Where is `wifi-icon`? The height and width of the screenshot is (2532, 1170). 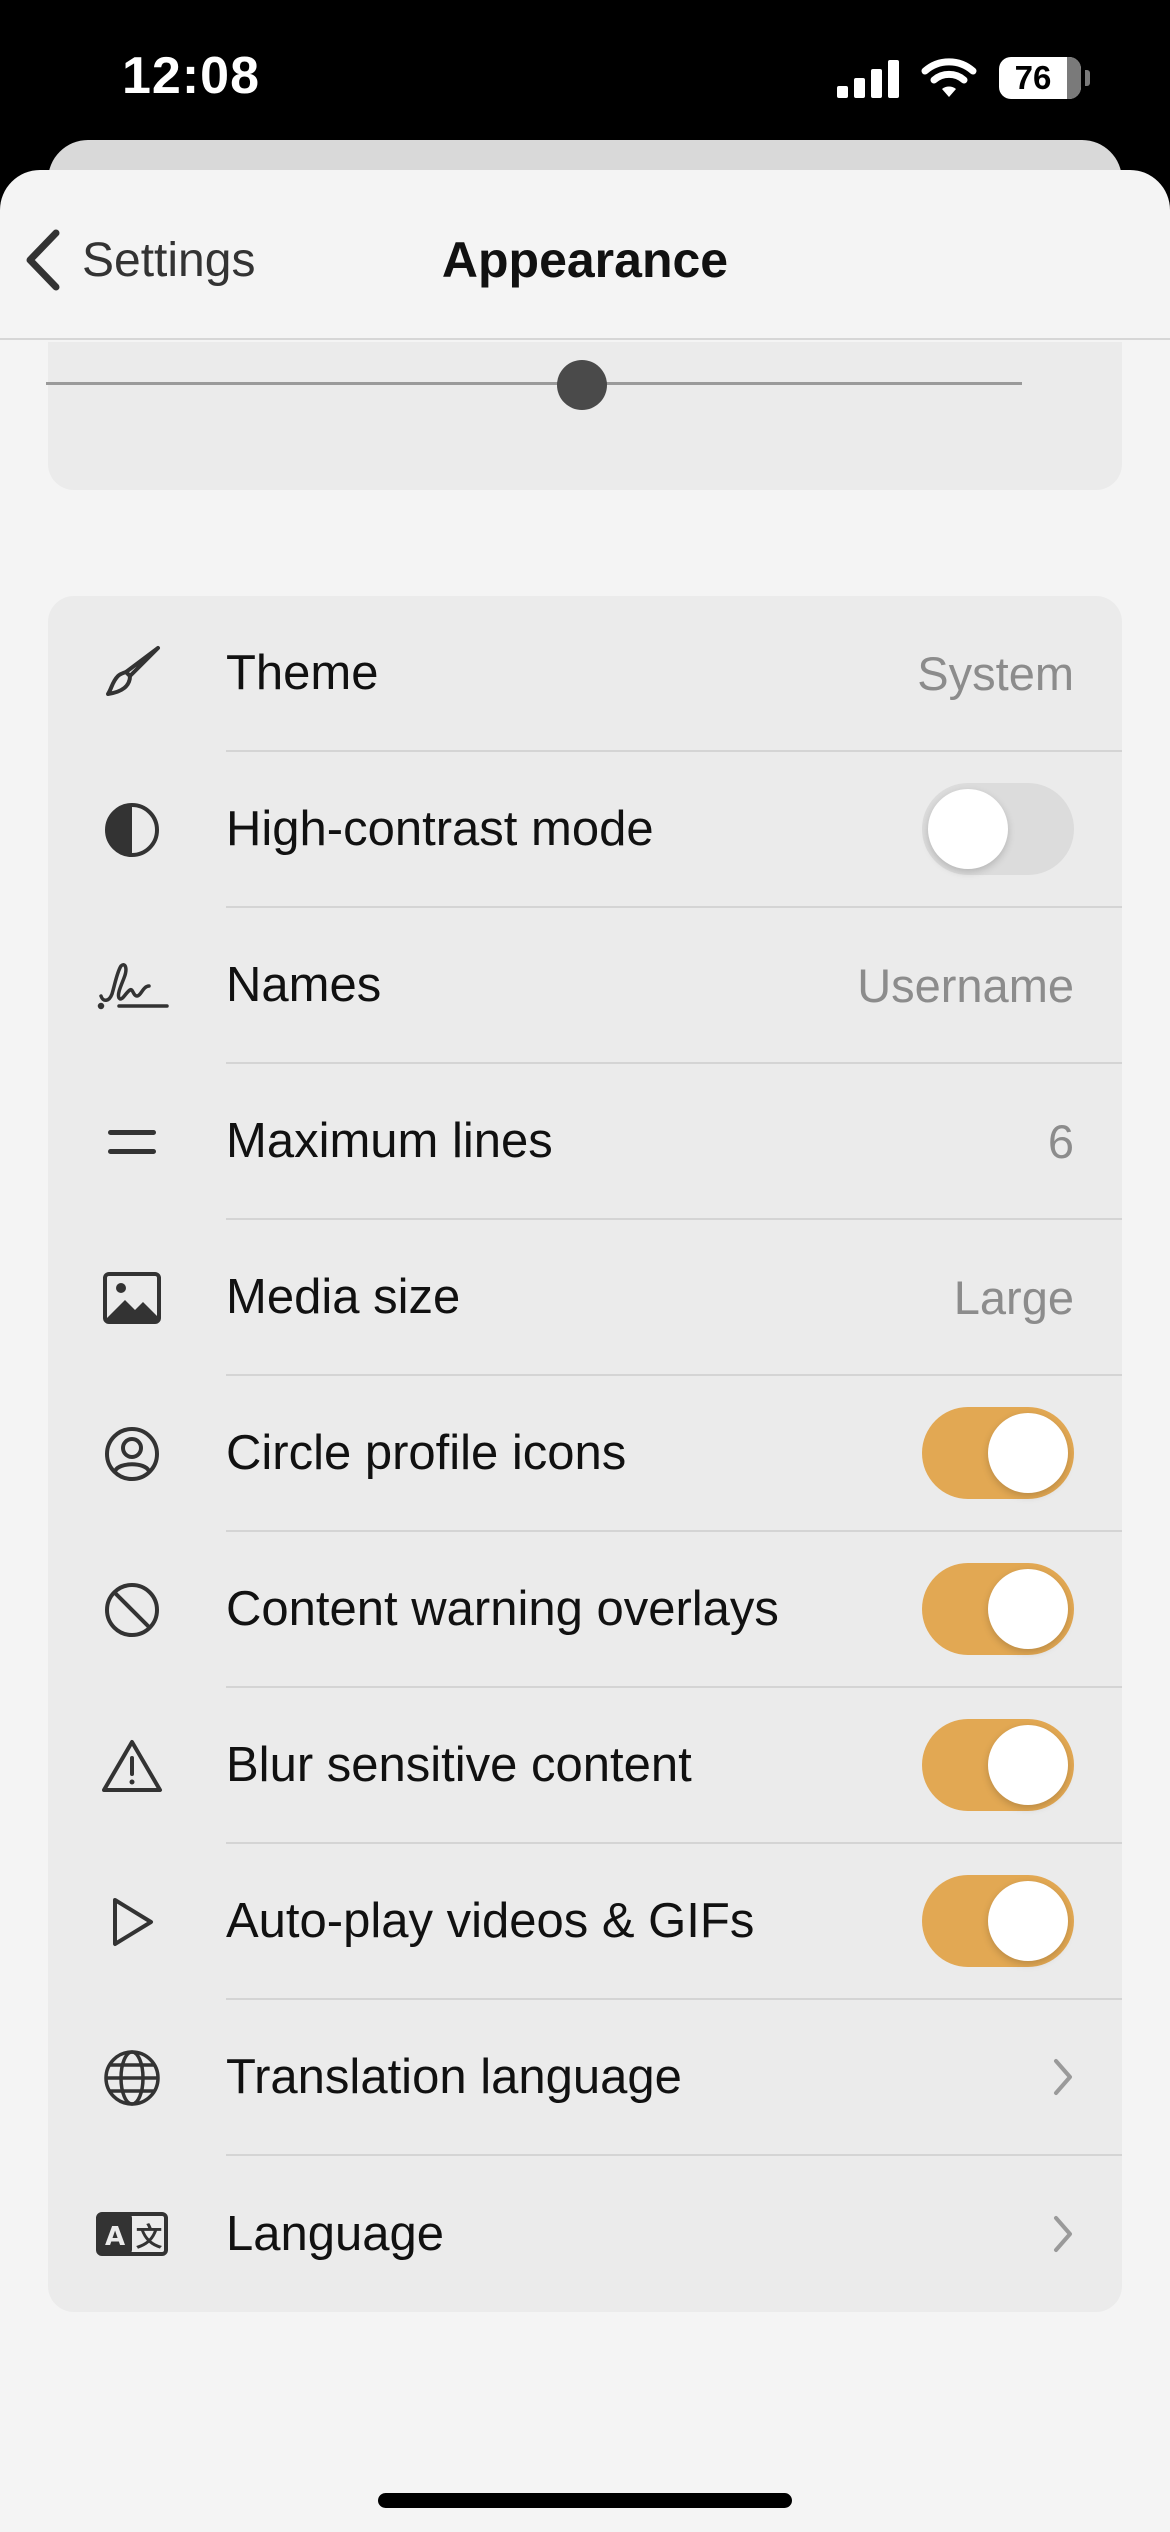 wifi-icon is located at coordinates (949, 77).